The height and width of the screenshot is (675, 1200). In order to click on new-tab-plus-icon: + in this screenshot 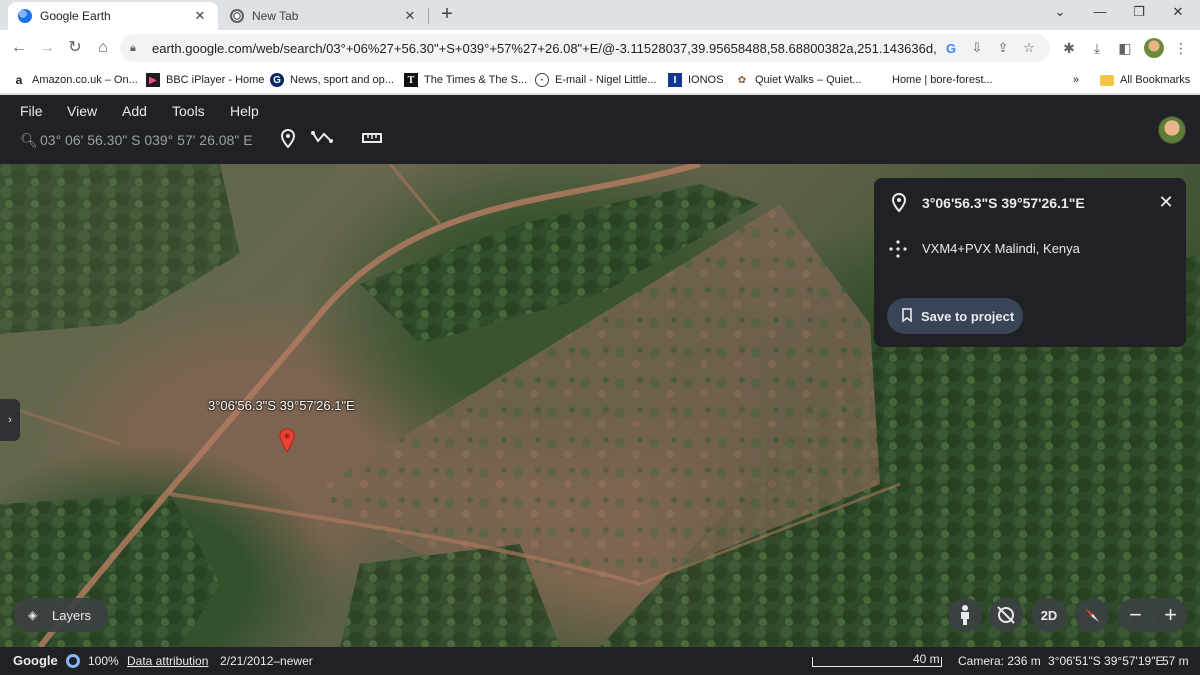, I will do `click(447, 15)`.